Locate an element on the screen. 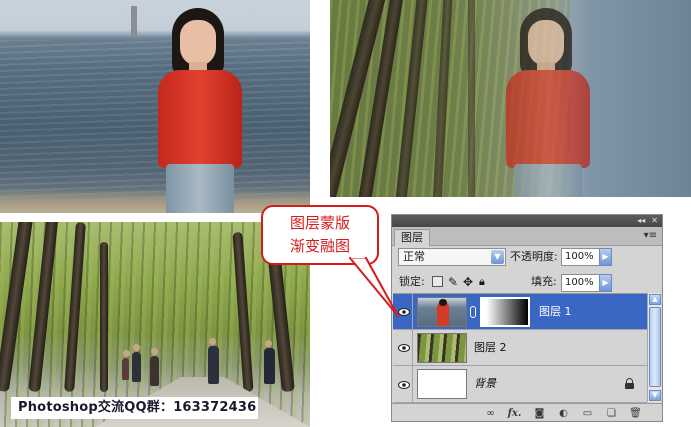  callout-balloon: 图层蒙版 渐变融图 is located at coordinates (320, 235).